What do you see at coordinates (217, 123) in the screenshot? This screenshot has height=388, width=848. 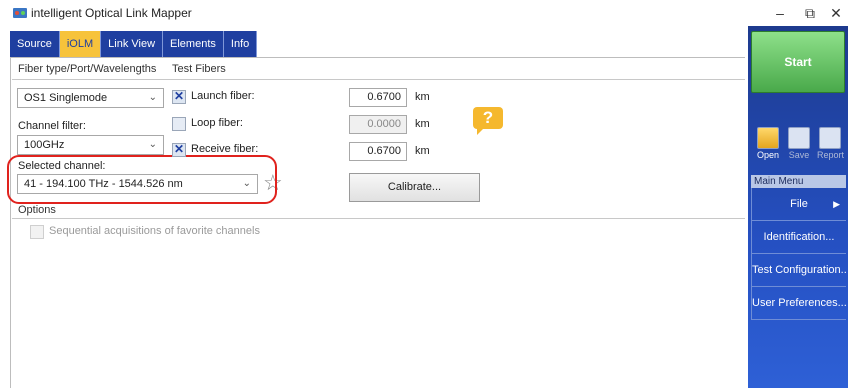 I see `loop-fiber-label: Loop fiber:` at bounding box center [217, 123].